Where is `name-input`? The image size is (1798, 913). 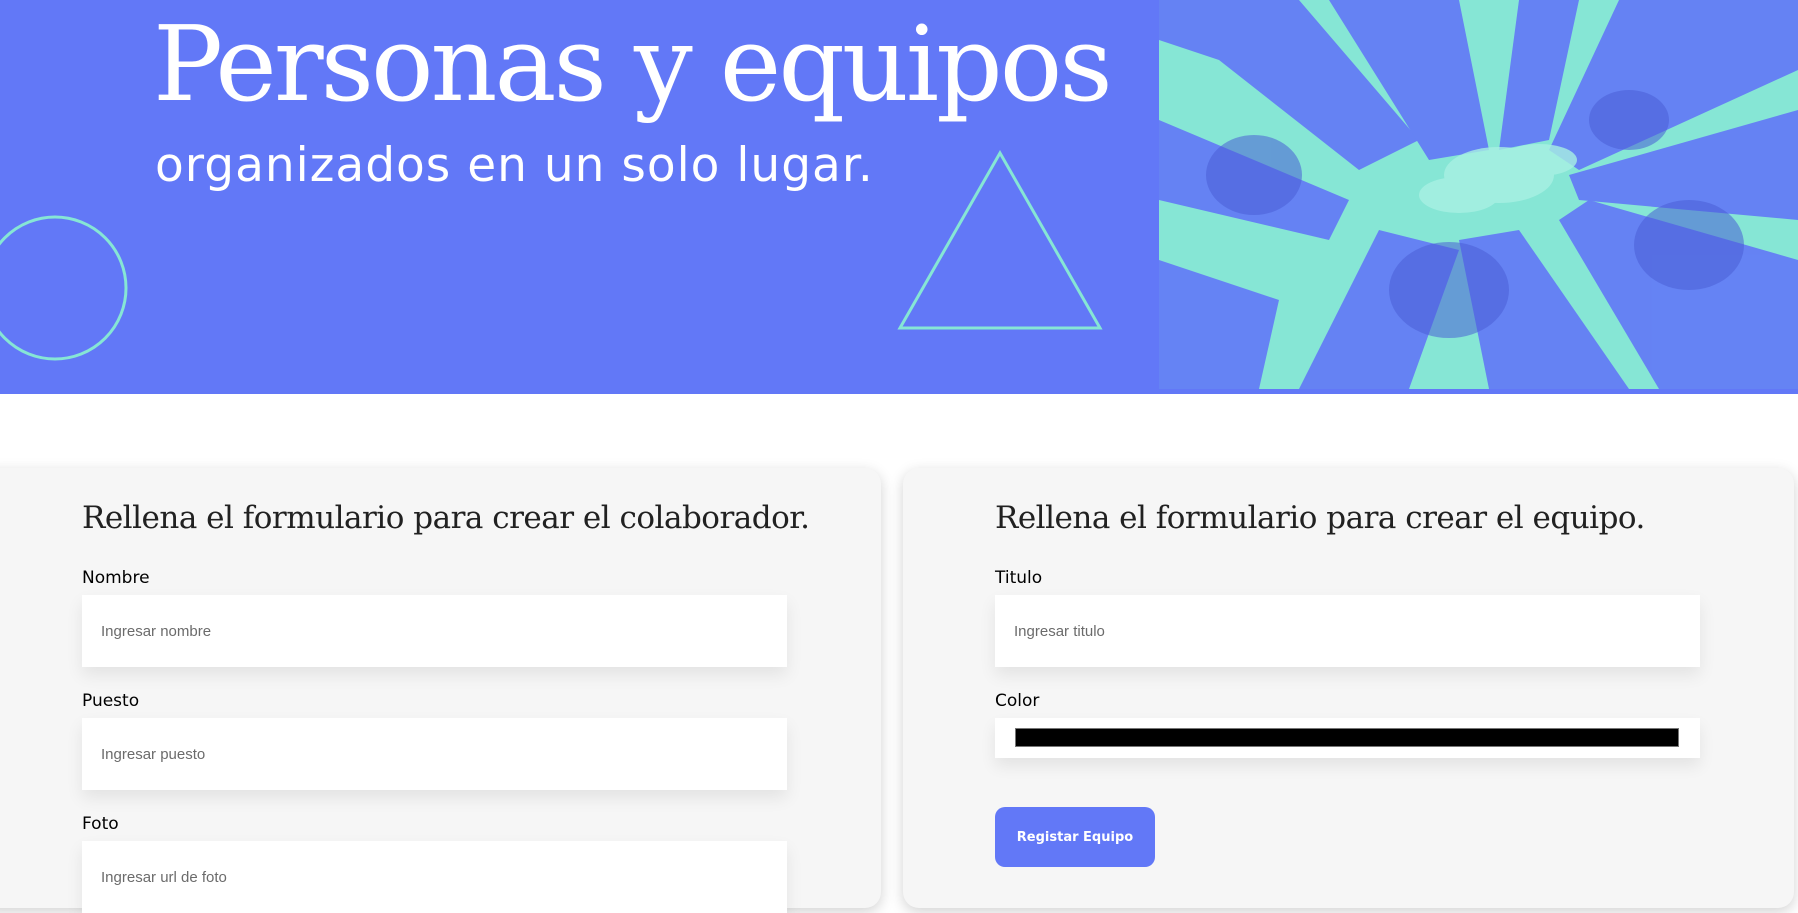 name-input is located at coordinates (434, 631).